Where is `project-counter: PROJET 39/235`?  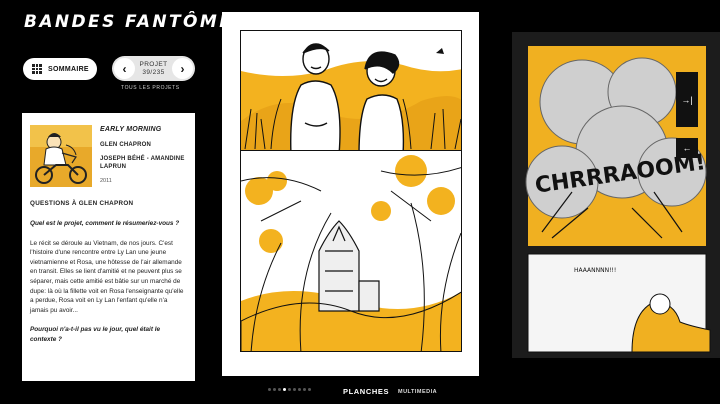 project-counter: PROJET 39/235 is located at coordinates (153, 69).